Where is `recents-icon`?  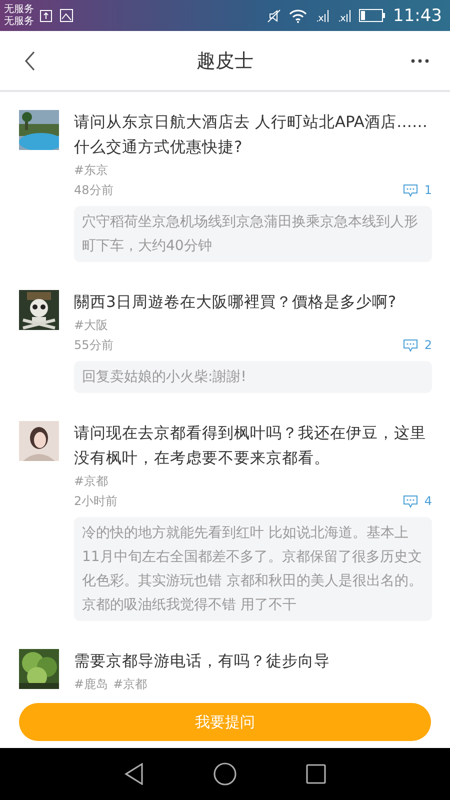 recents-icon is located at coordinates (316, 774).